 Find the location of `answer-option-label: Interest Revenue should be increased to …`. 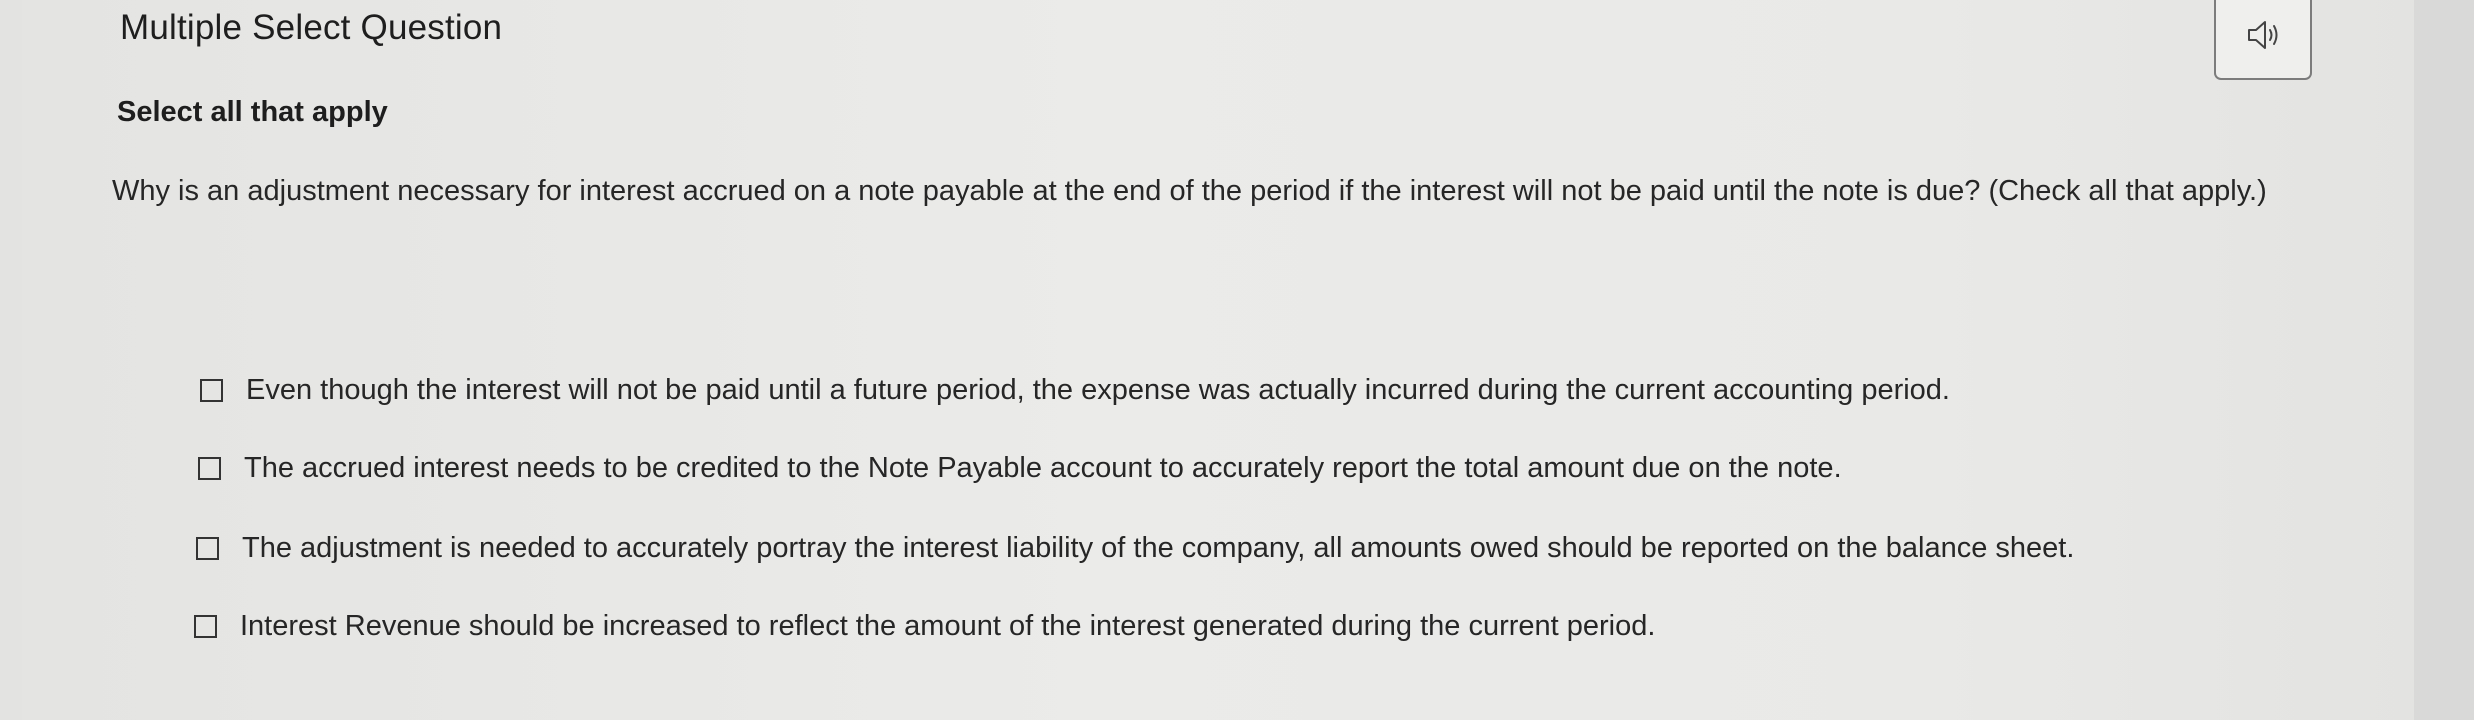

answer-option-label: Interest Revenue should be increased to … is located at coordinates (948, 626).